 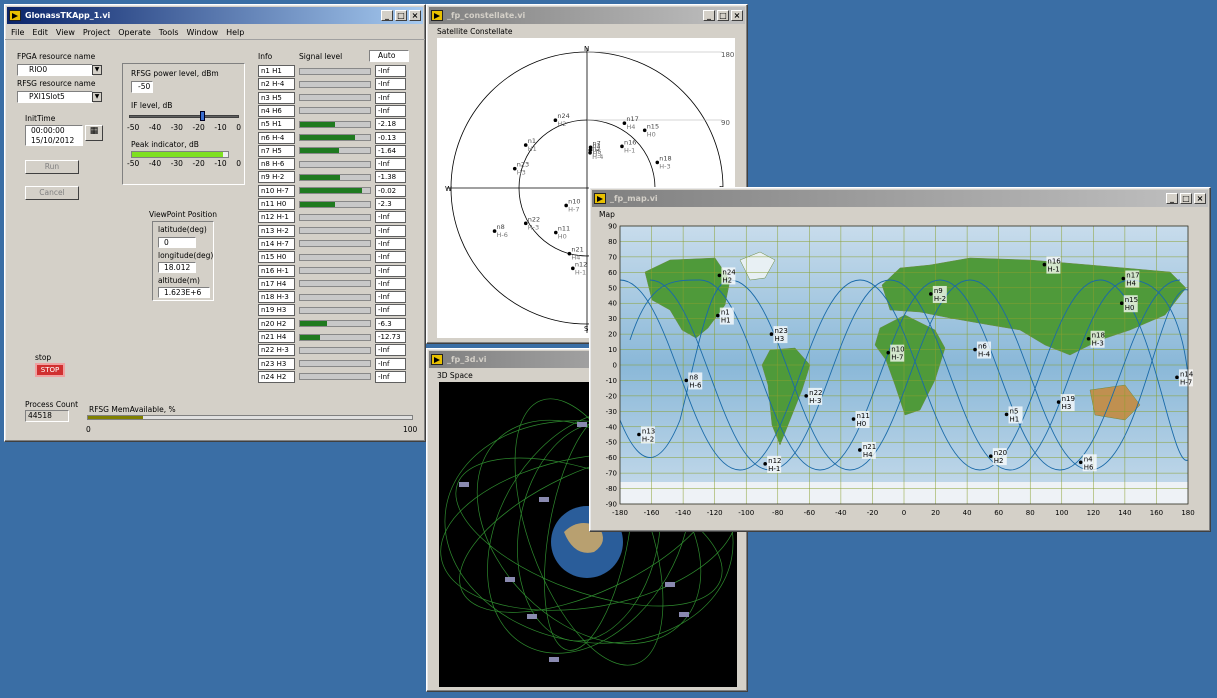 I want to click on init-date-value: 15/10/2012, so click(x=53, y=140).